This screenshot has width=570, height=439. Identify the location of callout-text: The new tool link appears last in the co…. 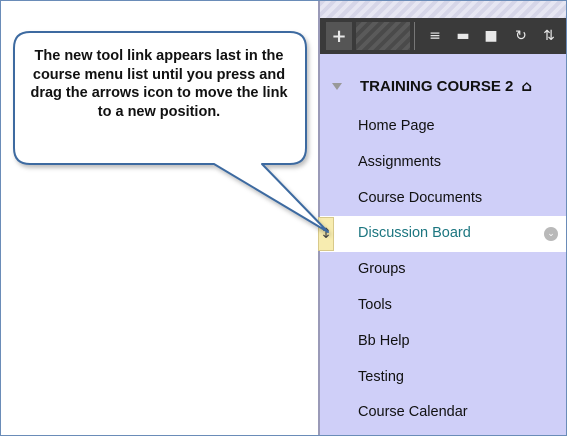
(159, 84).